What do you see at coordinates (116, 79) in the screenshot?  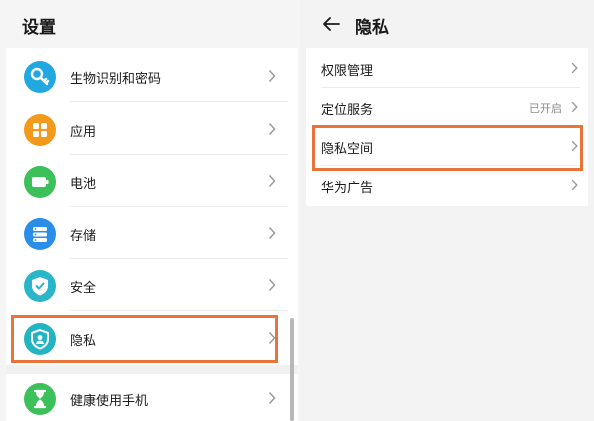 I see `settings-item-label: 生物识别和密码` at bounding box center [116, 79].